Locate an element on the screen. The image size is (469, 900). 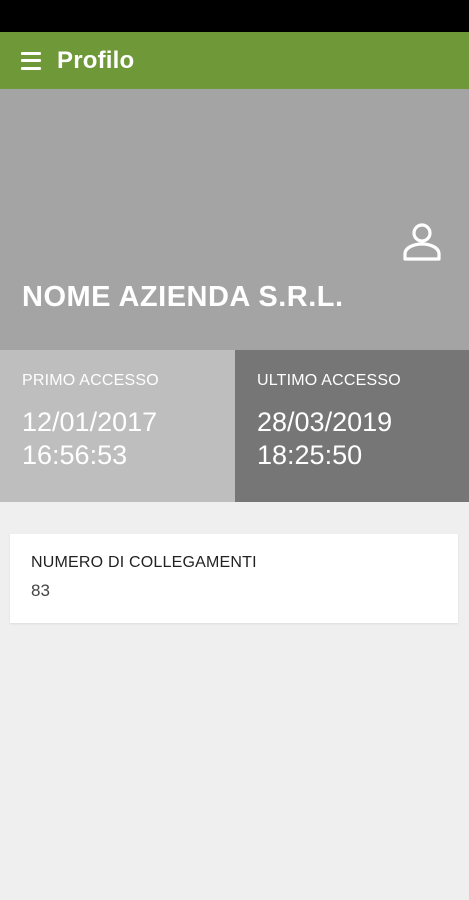
status-bar is located at coordinates (234, 16).